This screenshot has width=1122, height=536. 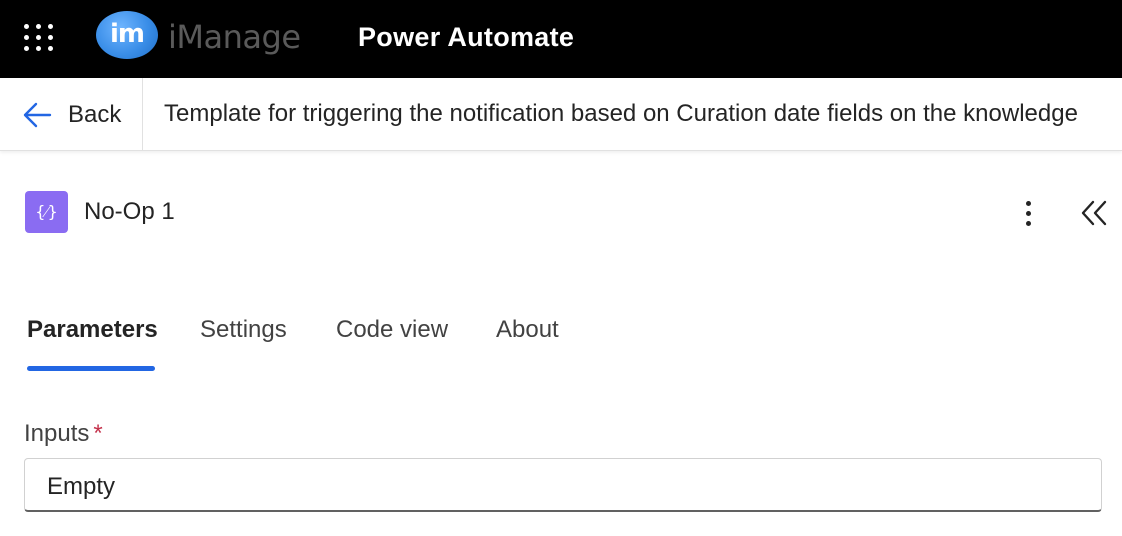 I want to click on imanage-logo: im iManage, so click(x=201, y=38).